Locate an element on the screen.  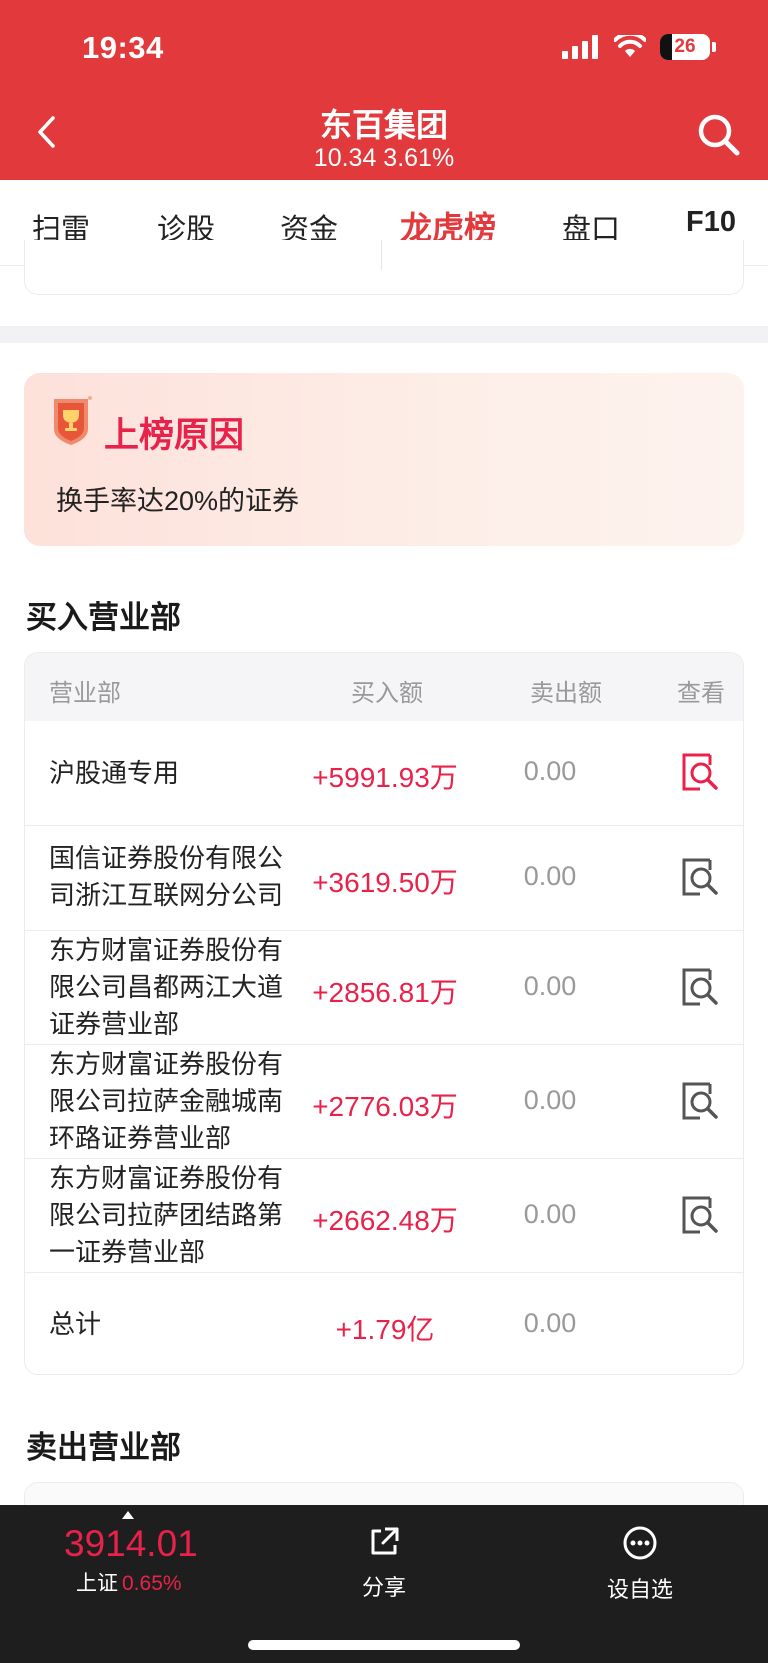
buy-amount: +3619.50万 is located at coordinates (385, 882).